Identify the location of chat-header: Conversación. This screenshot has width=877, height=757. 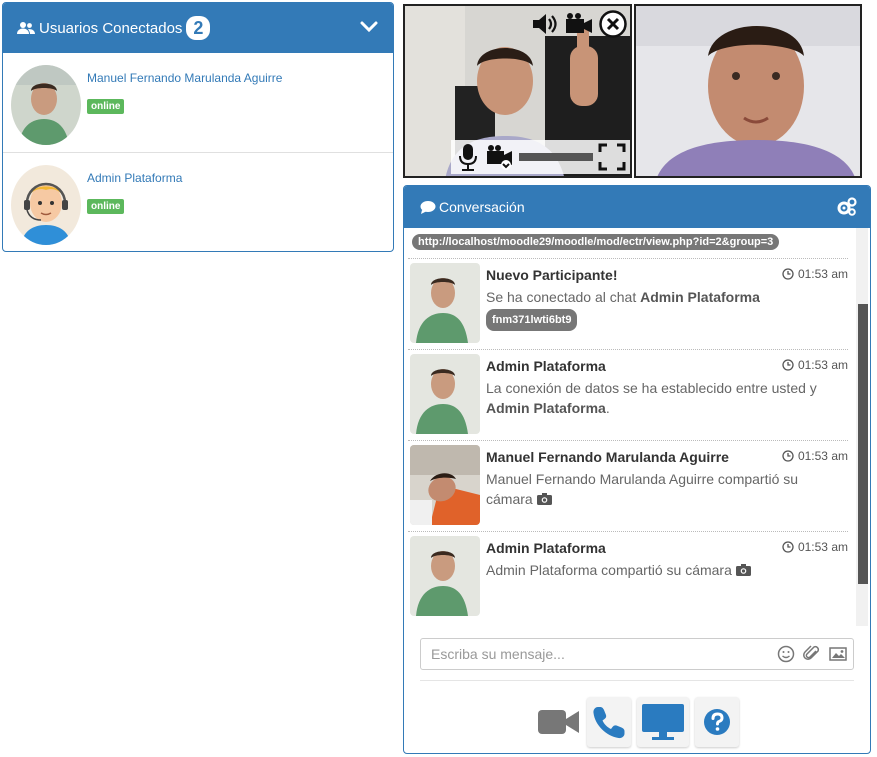
(637, 207).